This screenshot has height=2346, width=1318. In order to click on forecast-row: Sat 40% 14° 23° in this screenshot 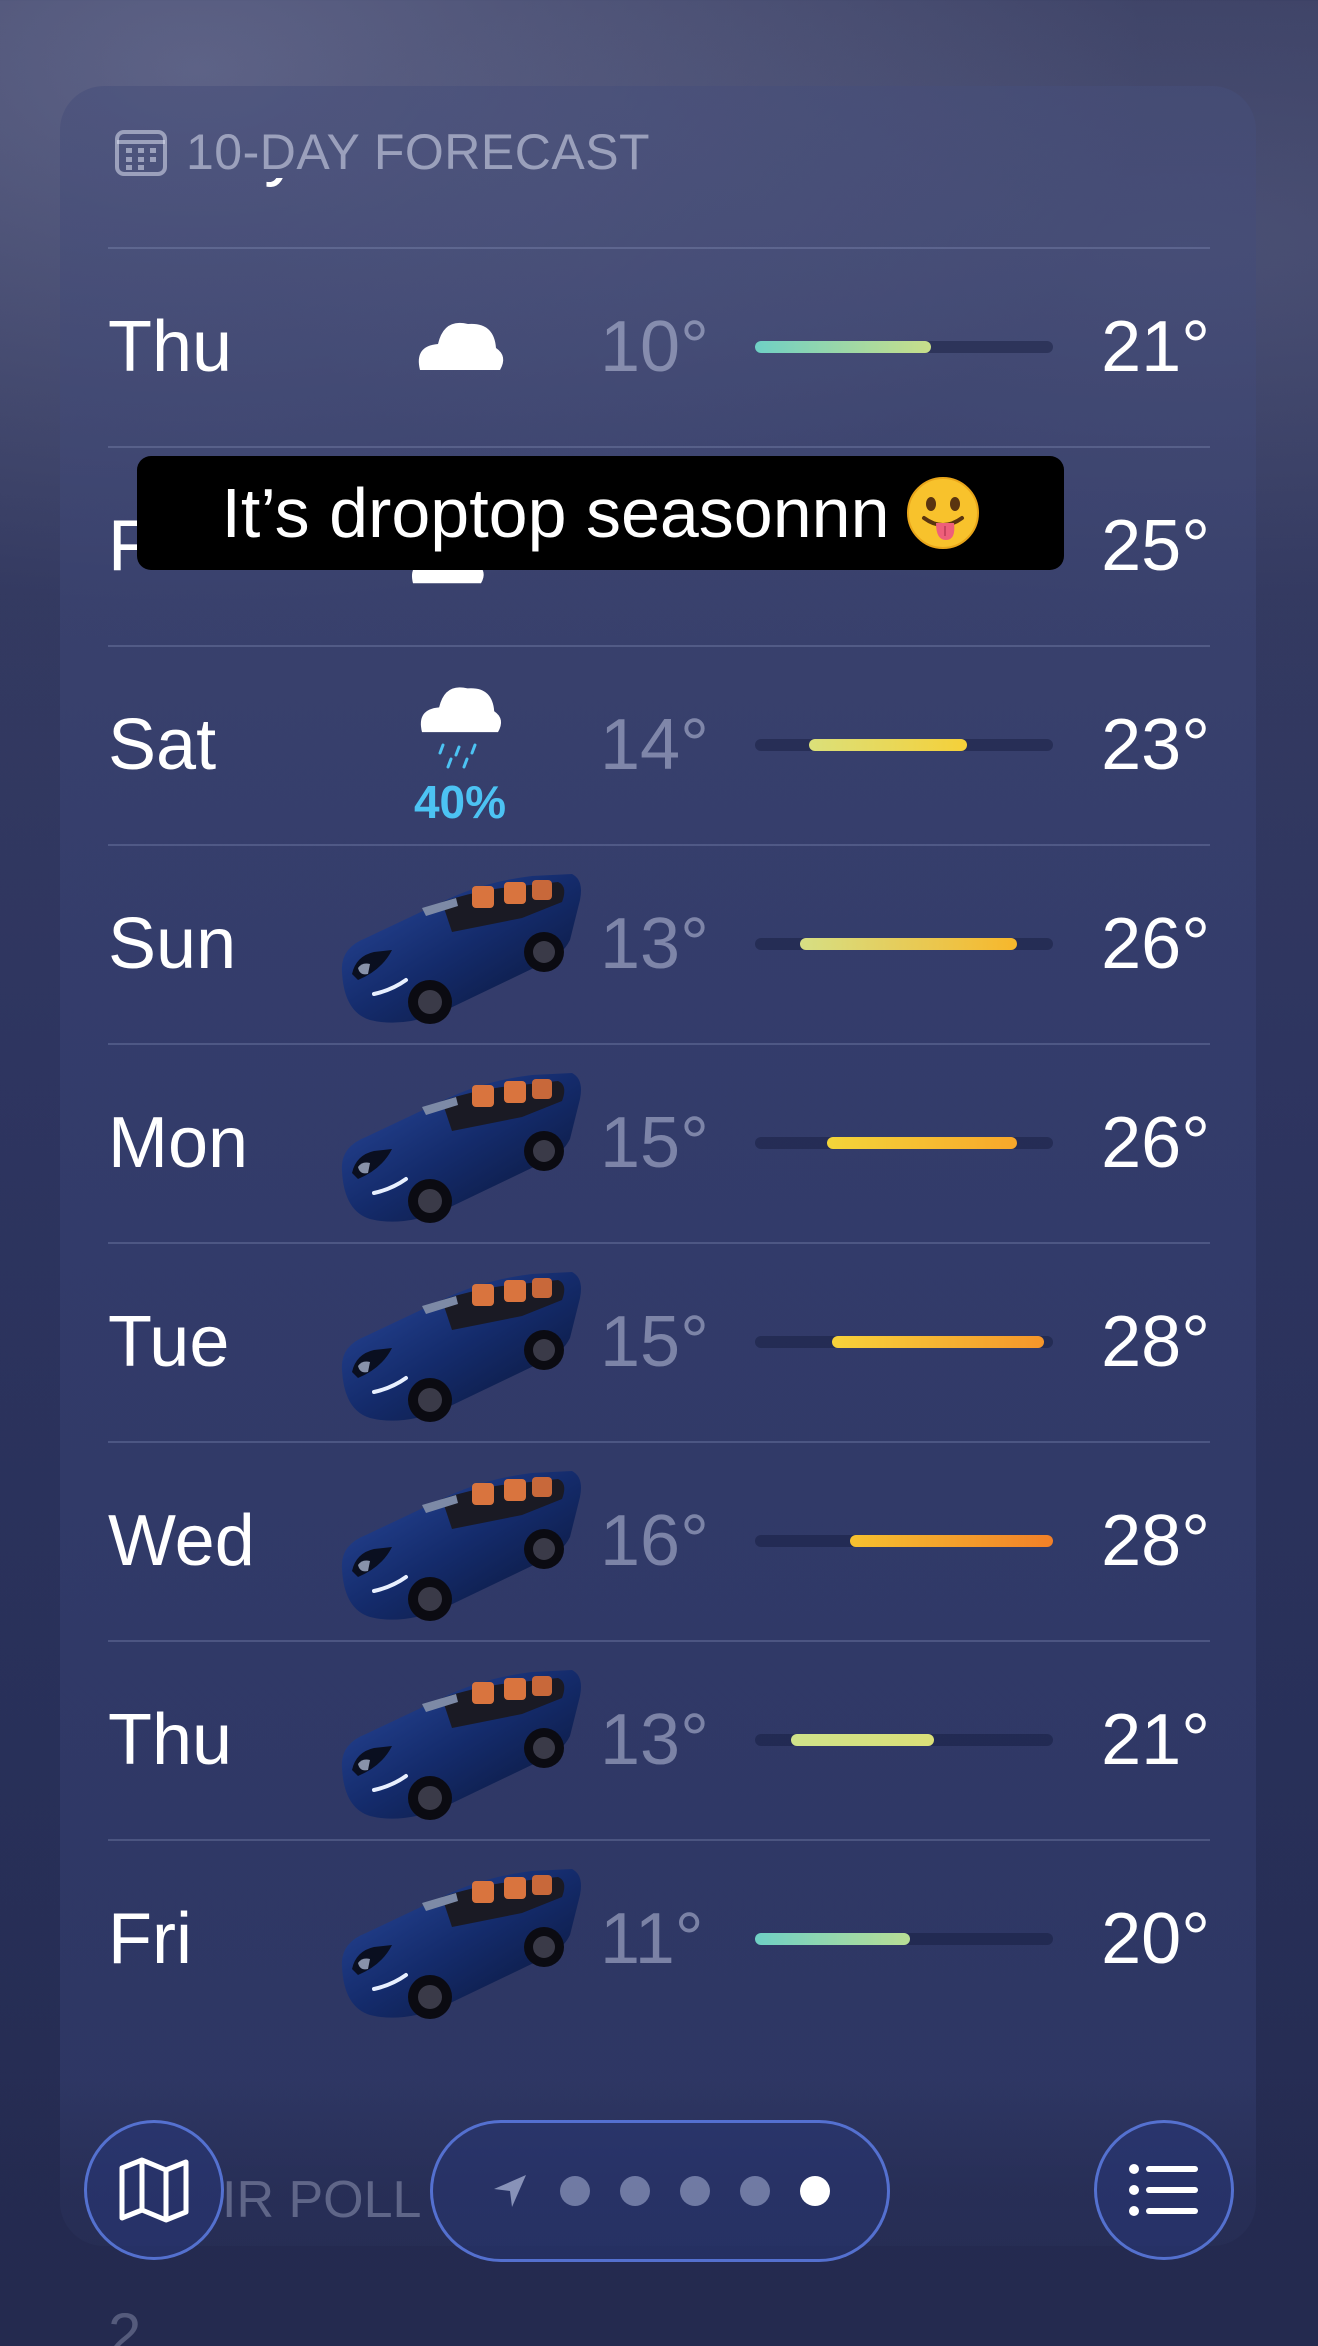, I will do `click(659, 744)`.